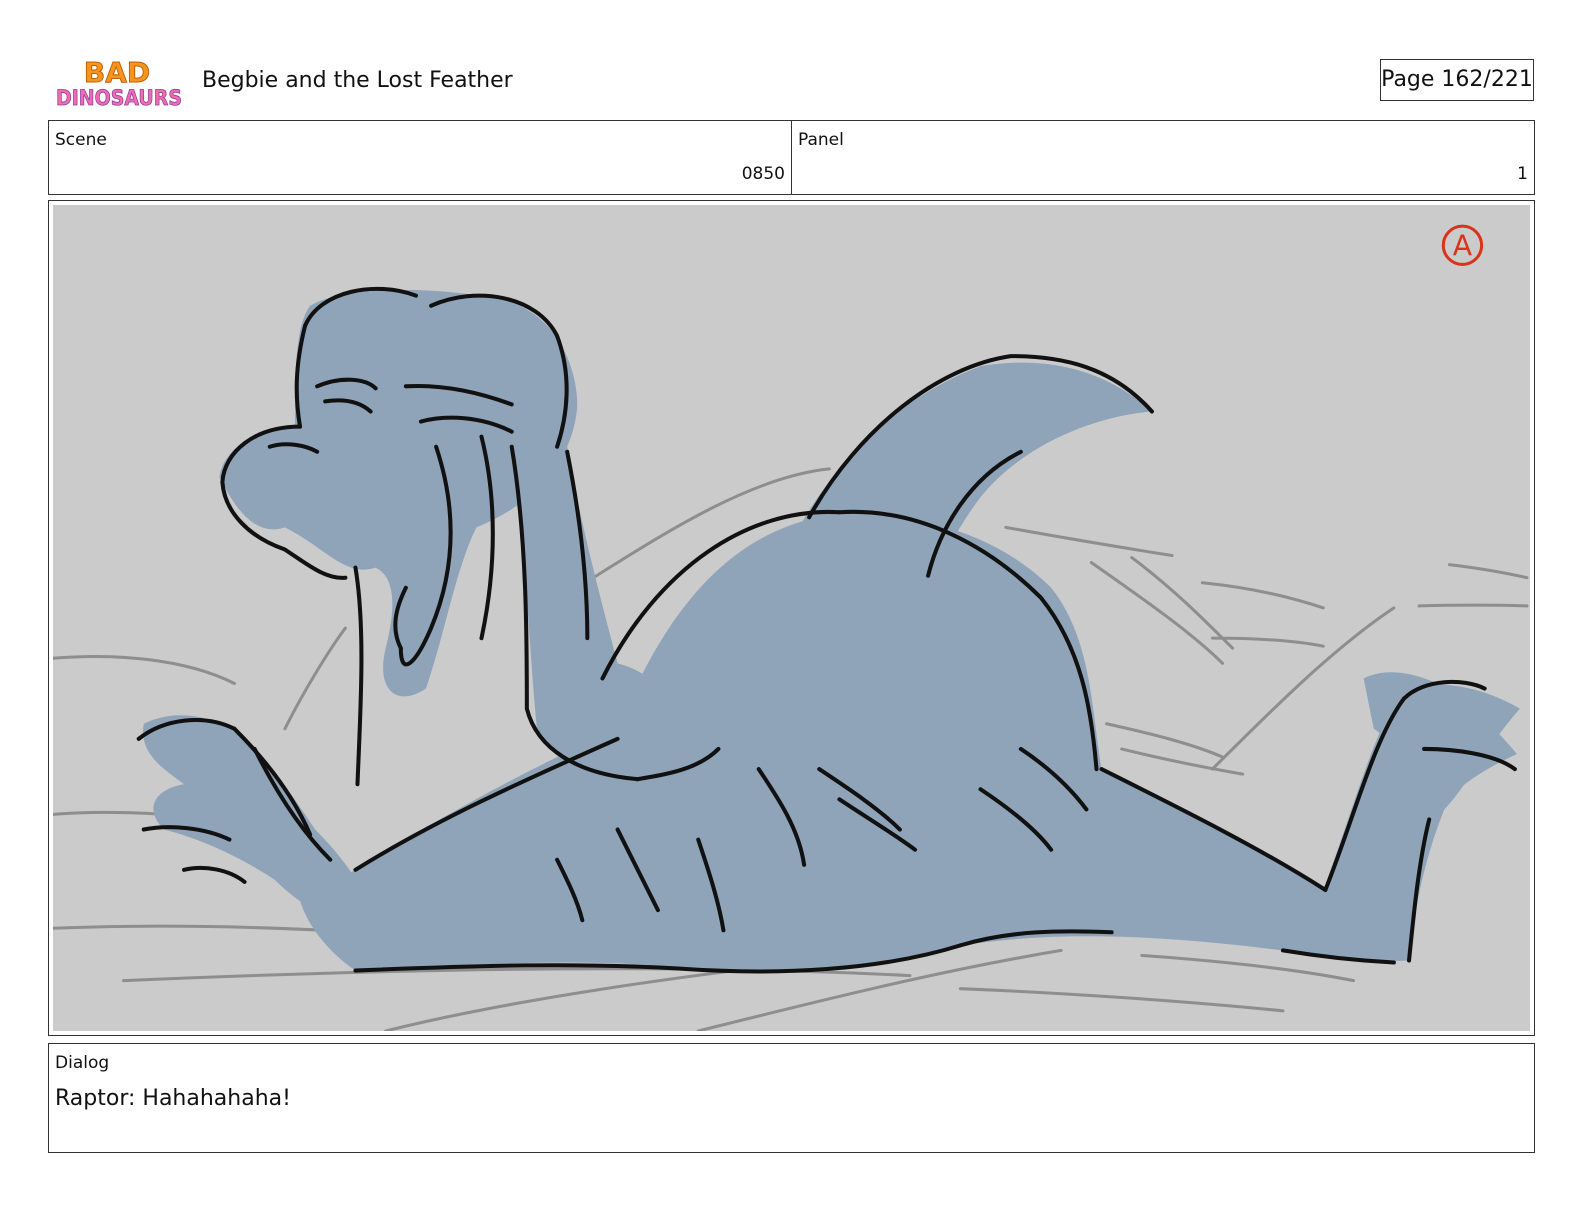 This screenshot has width=1584, height=1224. What do you see at coordinates (81, 140) in the screenshot?
I see `scene-label: Scene` at bounding box center [81, 140].